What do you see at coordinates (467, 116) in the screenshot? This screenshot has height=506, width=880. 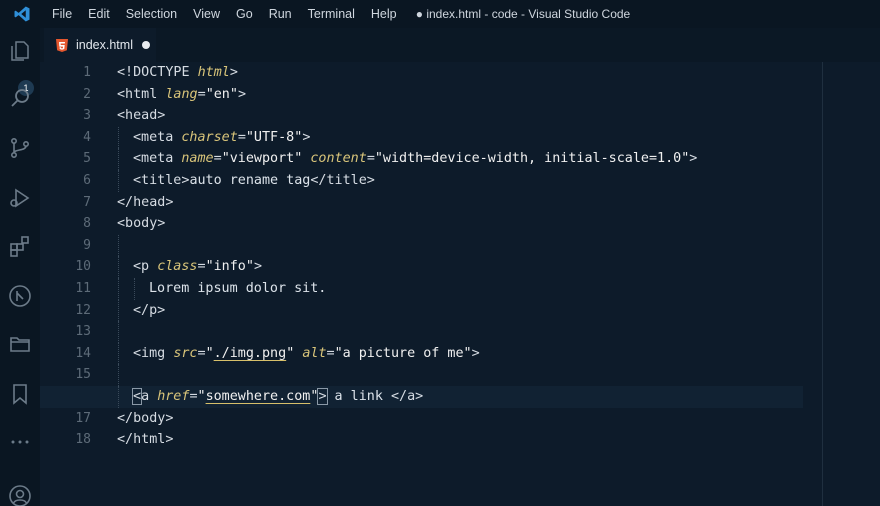 I see `code-line-3: <head>` at bounding box center [467, 116].